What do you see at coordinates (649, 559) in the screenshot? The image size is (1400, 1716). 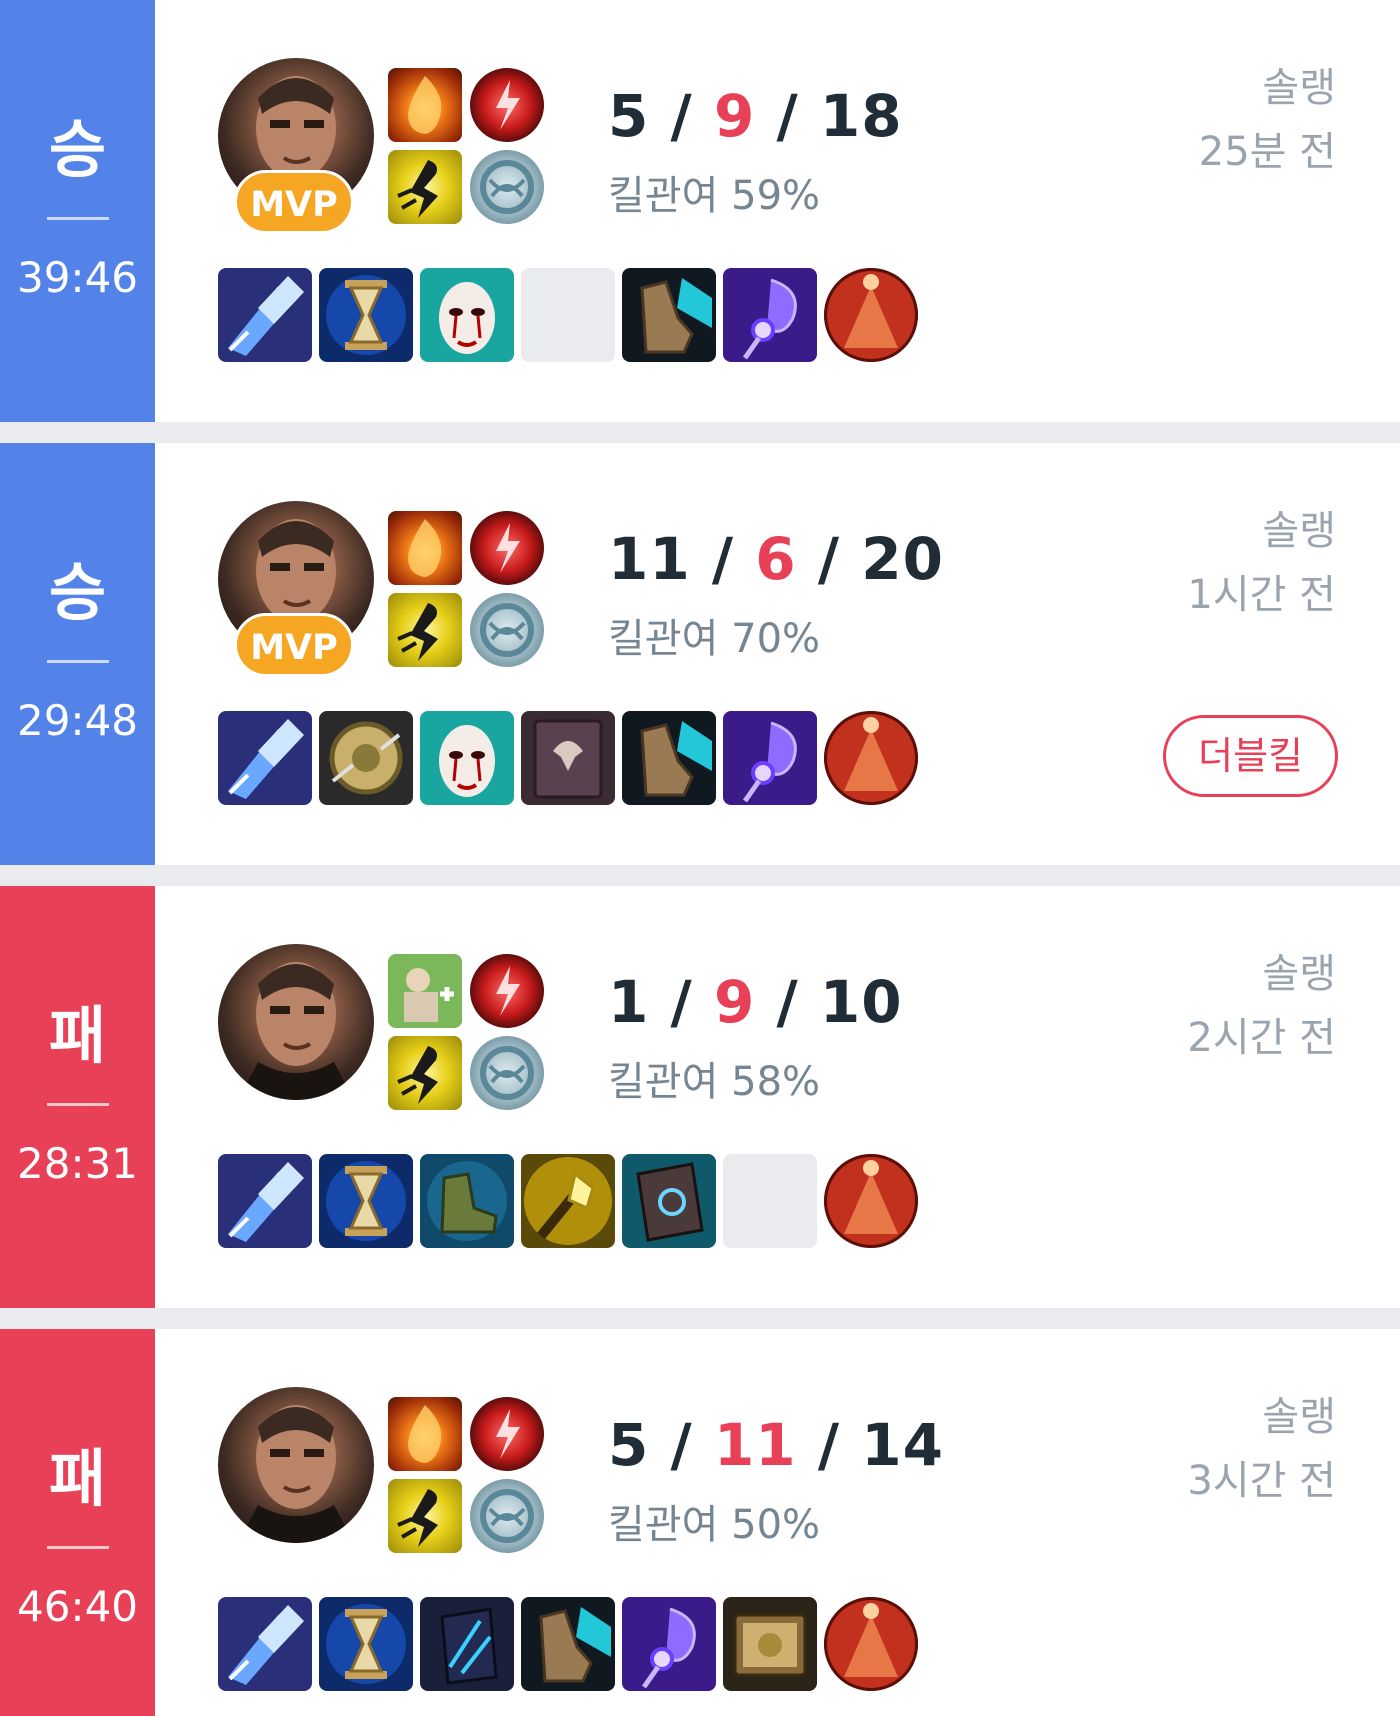 I see `kills: 11` at bounding box center [649, 559].